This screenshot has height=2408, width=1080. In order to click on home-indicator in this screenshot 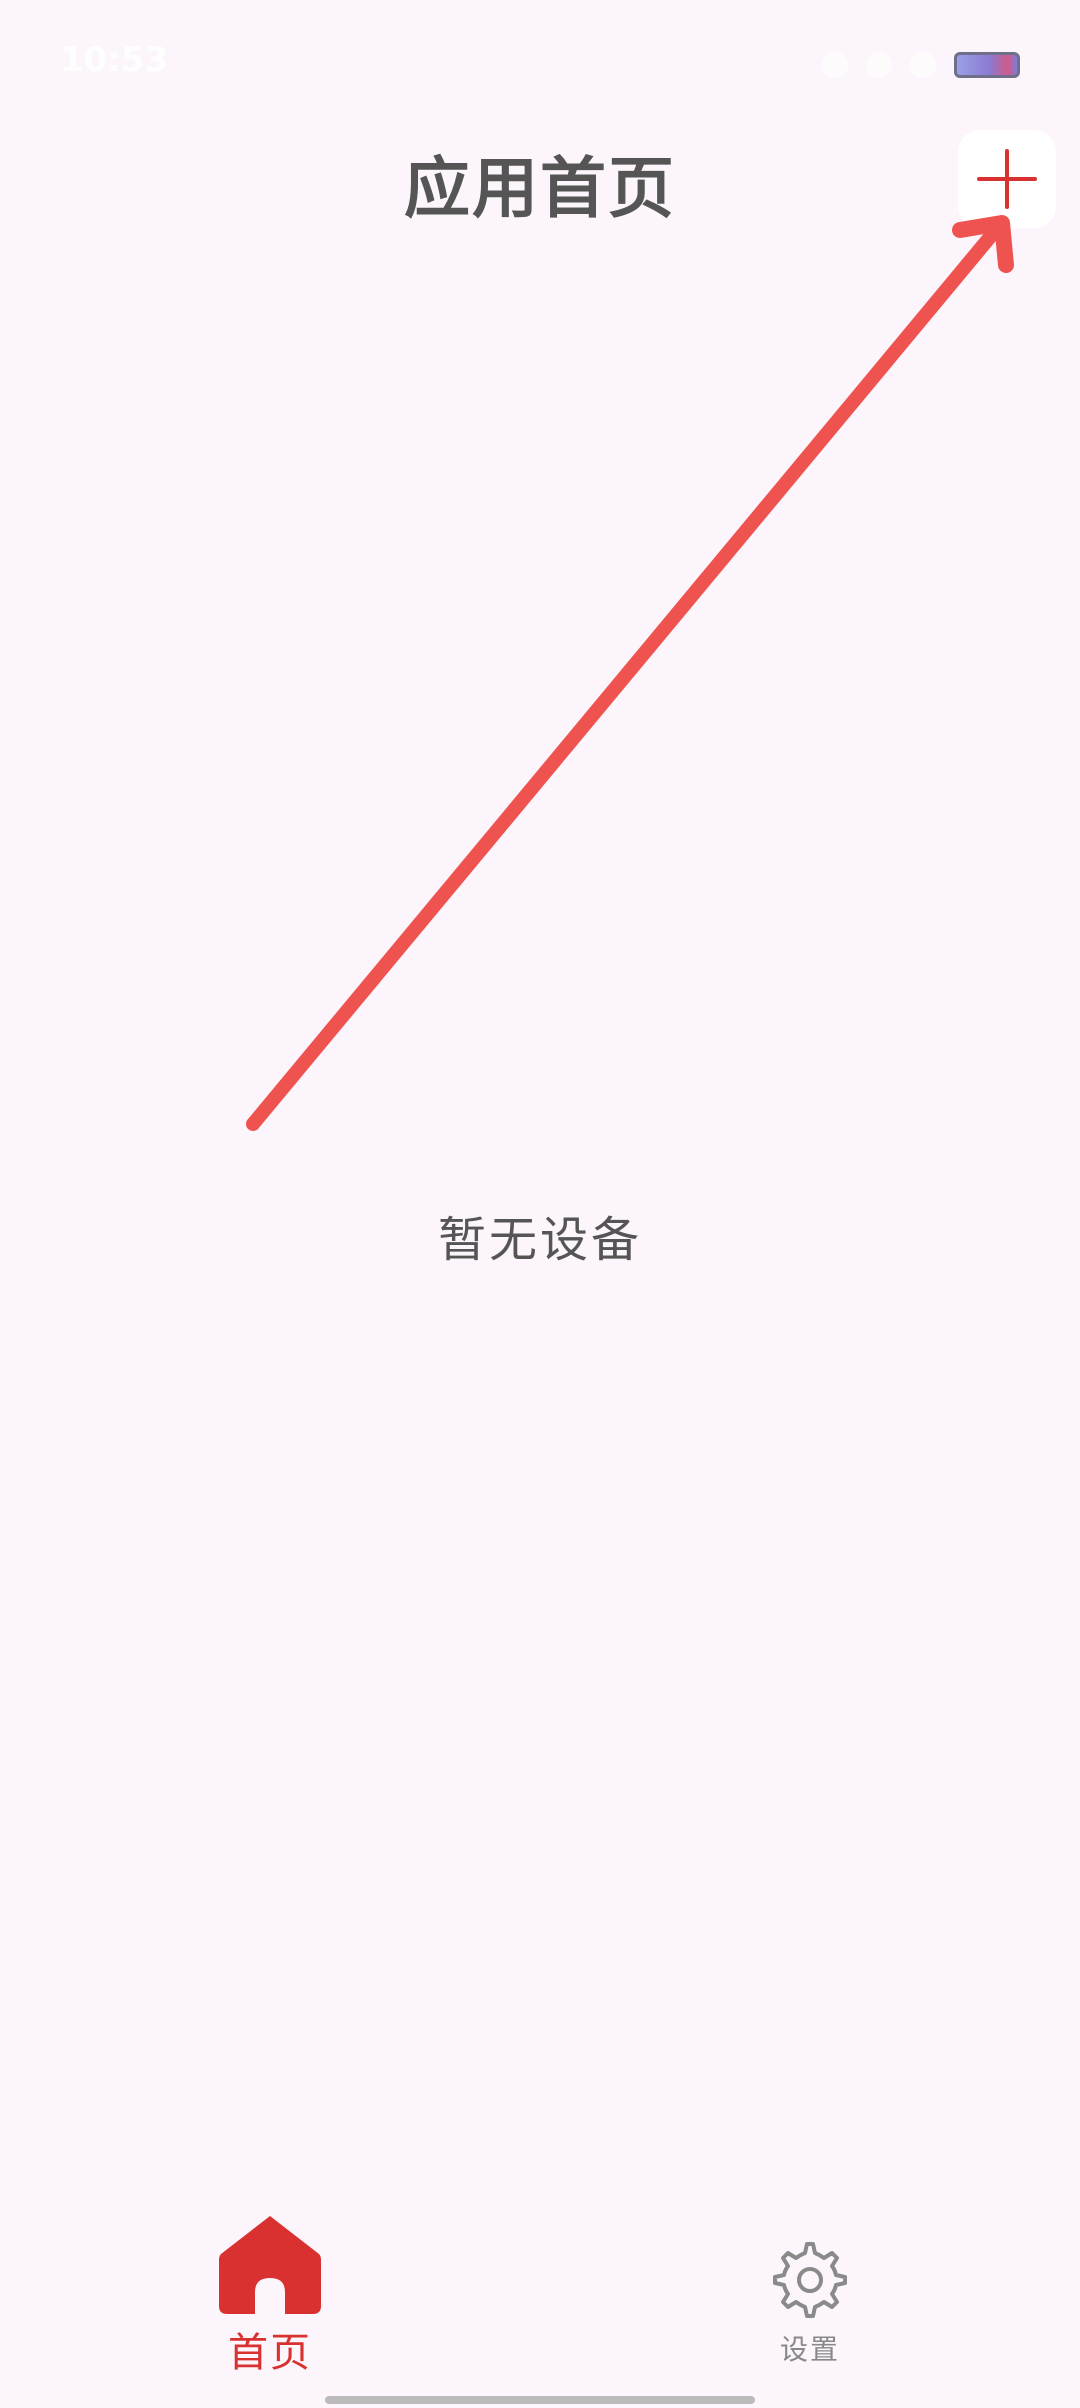, I will do `click(540, 2400)`.